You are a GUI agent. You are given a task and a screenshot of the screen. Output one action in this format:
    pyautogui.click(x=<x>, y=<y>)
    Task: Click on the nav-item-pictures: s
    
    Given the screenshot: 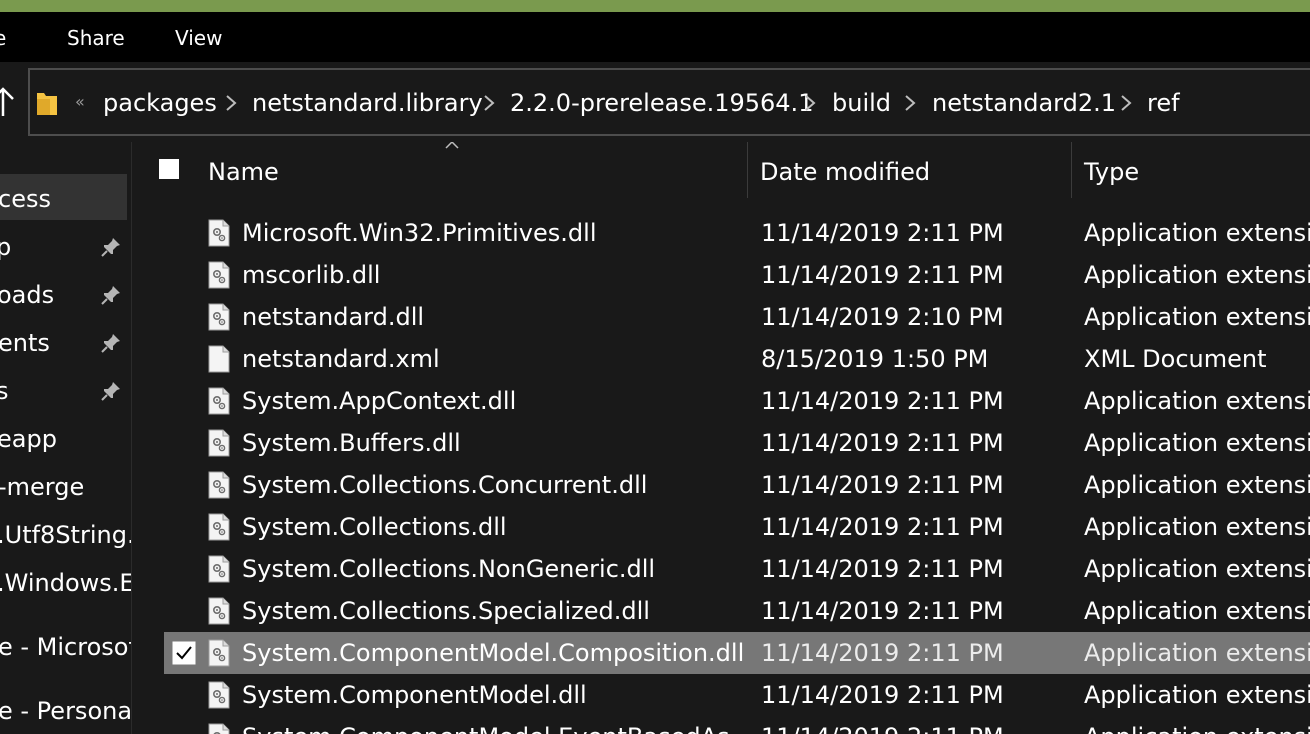 What is the action you would take?
    pyautogui.click(x=4, y=391)
    